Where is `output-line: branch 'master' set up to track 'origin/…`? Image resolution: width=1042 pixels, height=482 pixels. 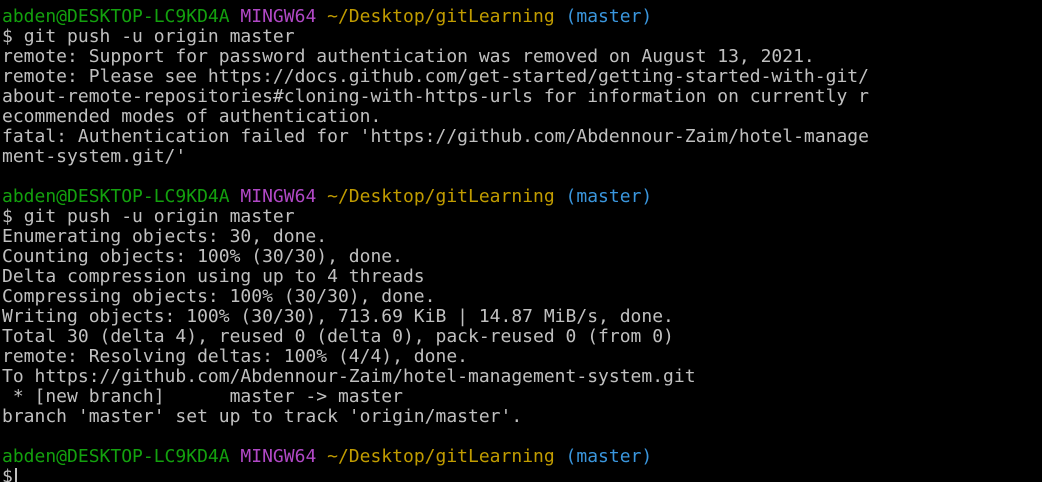
output-line: branch 'master' set up to track 'origin/… is located at coordinates (262, 416).